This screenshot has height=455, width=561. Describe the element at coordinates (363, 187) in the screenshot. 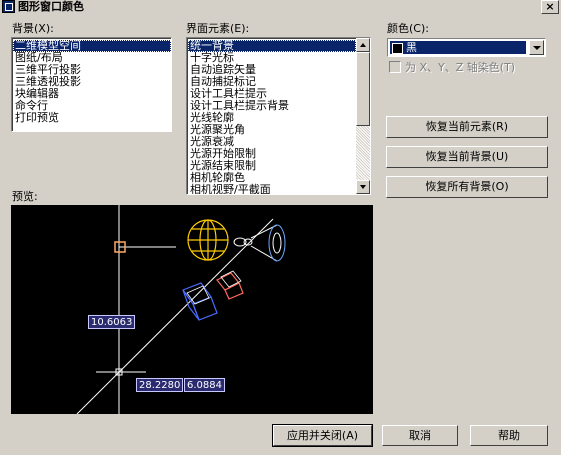

I see `scroll-down-arrow-icon` at that location.